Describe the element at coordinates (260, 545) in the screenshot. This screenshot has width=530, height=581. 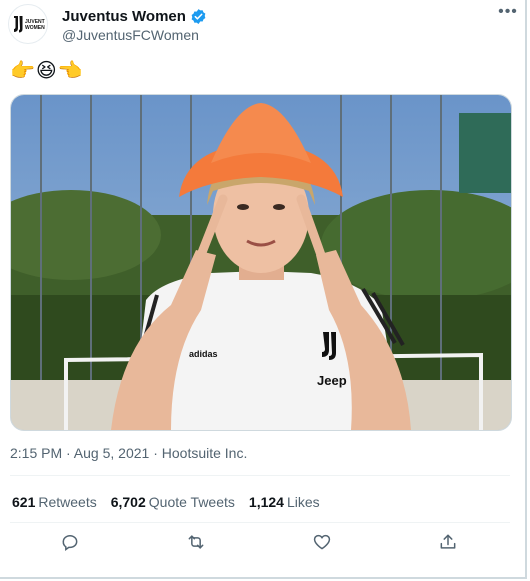
I see `tweet-actions` at that location.